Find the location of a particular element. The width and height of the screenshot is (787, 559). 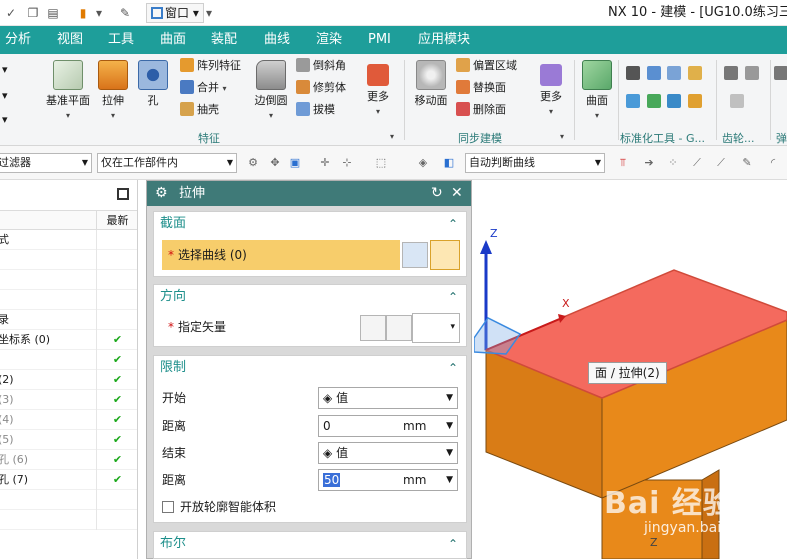

vector-dialog-icon is located at coordinates (399, 328).